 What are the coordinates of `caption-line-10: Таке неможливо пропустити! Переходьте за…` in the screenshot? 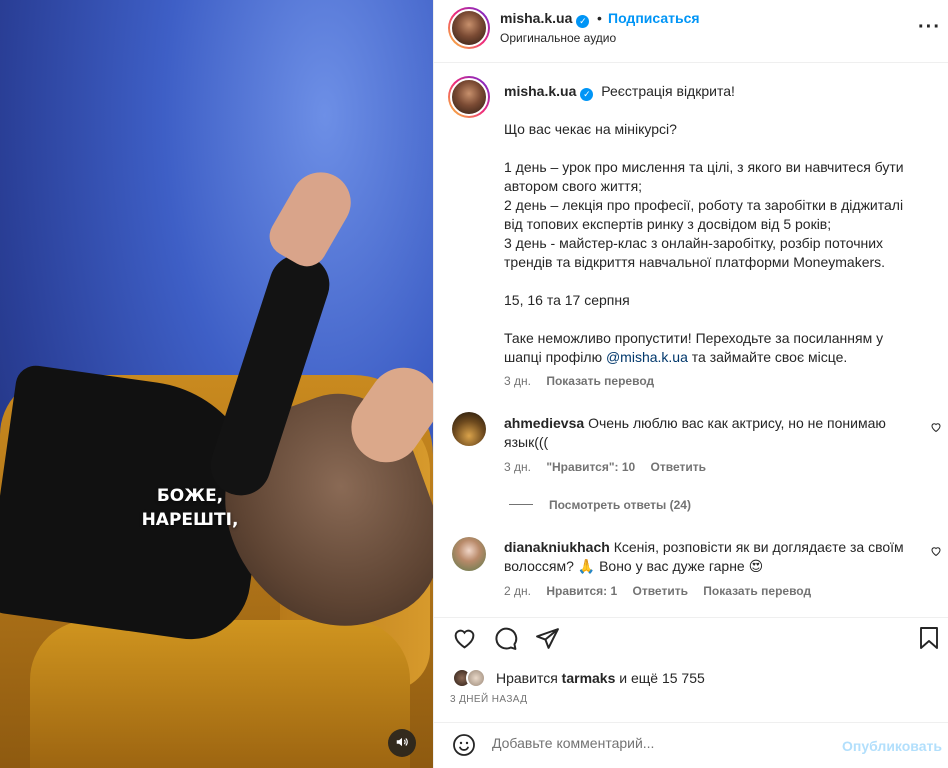 It's located at (714, 348).